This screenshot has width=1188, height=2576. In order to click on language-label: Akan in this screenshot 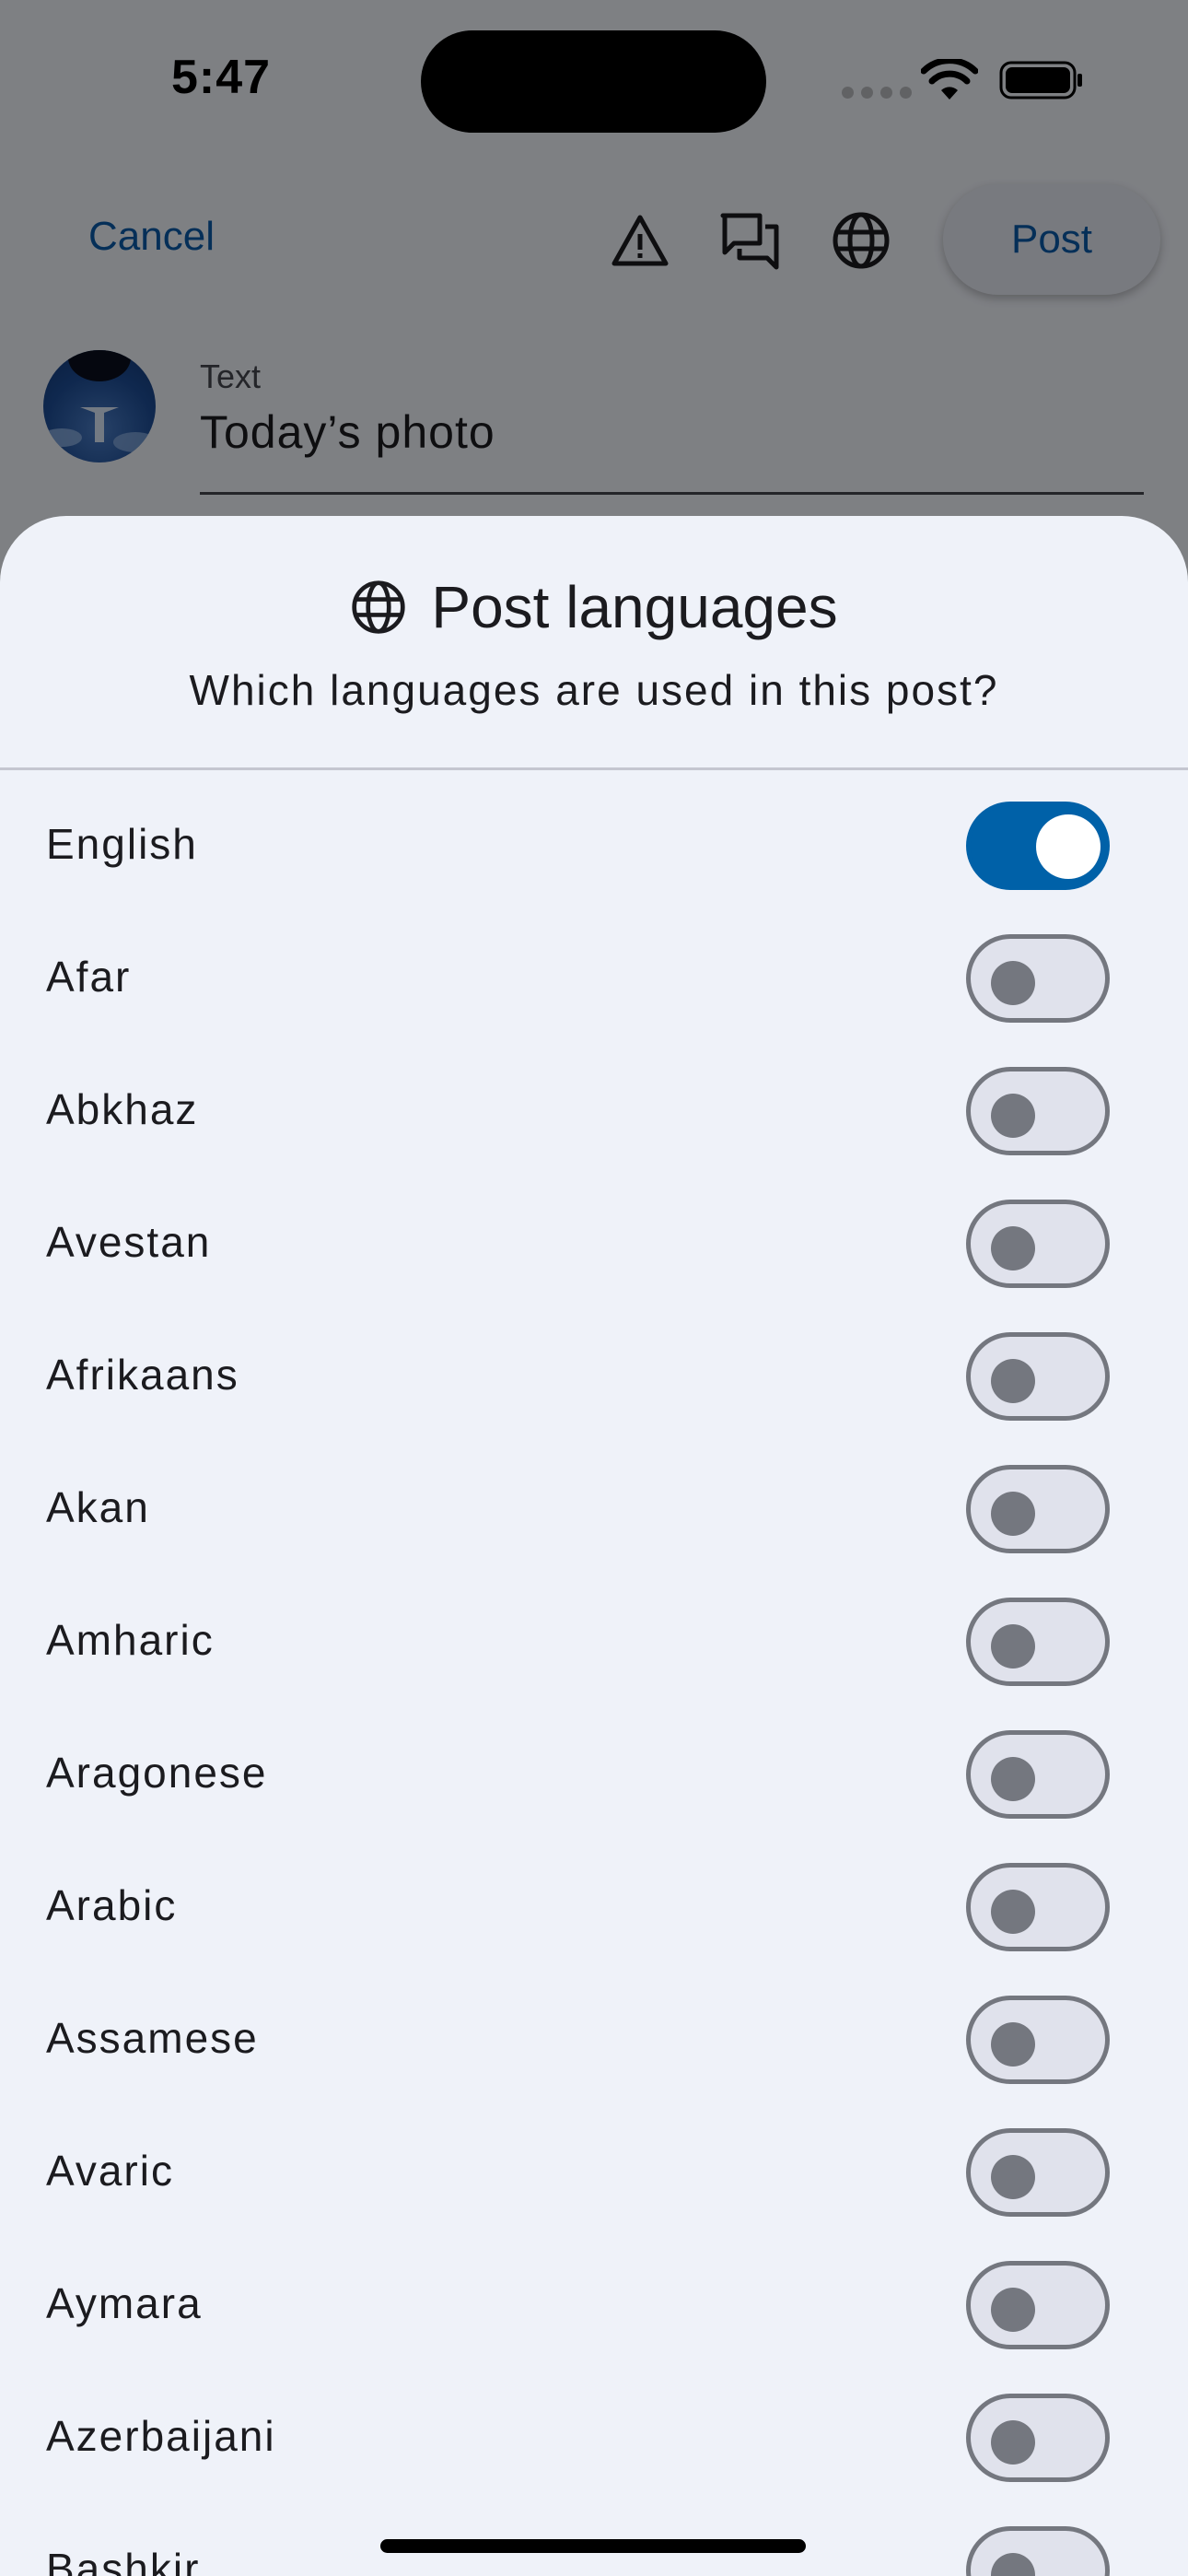, I will do `click(98, 1507)`.